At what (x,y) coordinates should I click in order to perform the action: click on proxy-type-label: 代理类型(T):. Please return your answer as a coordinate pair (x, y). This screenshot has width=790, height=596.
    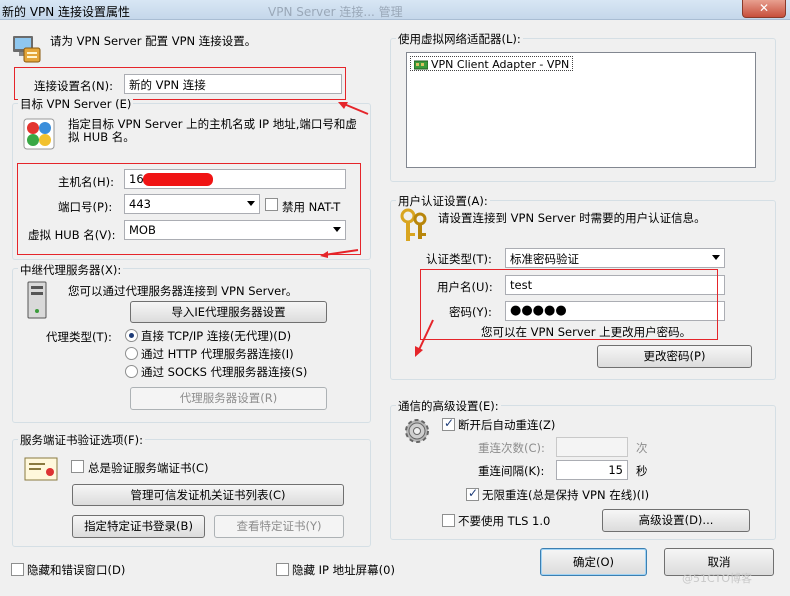
    Looking at the image, I should click on (79, 337).